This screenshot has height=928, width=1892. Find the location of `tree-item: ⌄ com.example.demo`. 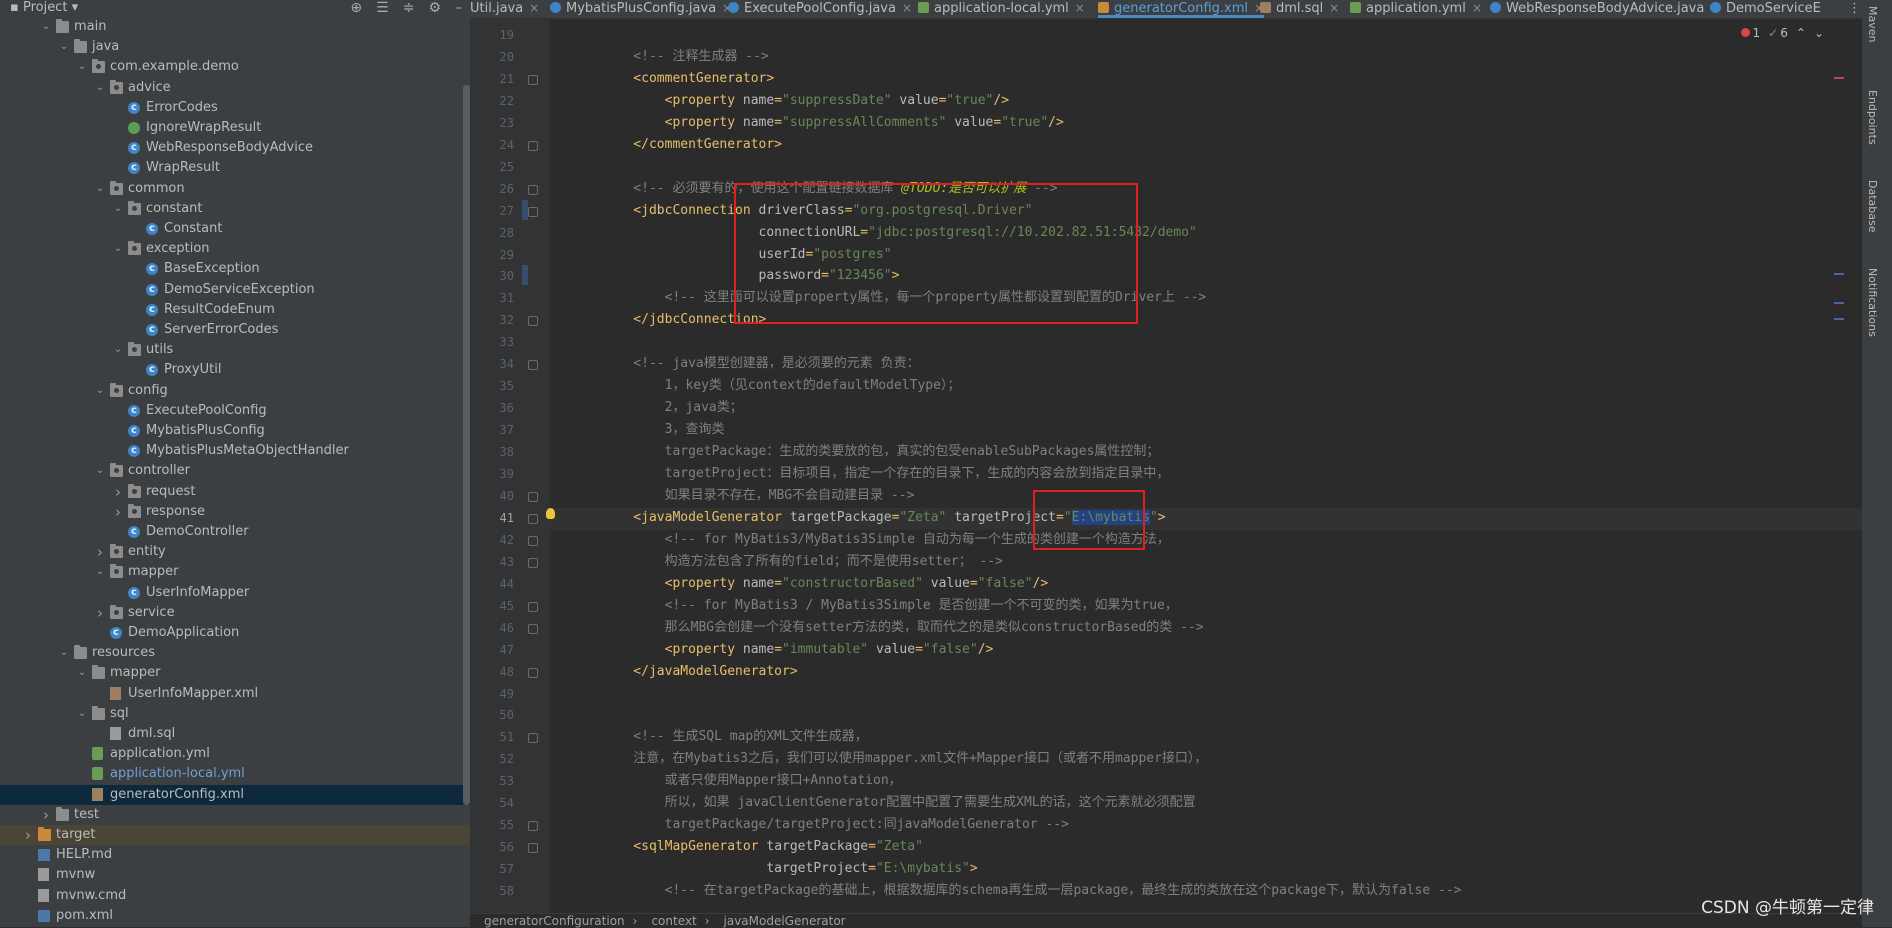

tree-item: ⌄ com.example.demo is located at coordinates (235, 67).